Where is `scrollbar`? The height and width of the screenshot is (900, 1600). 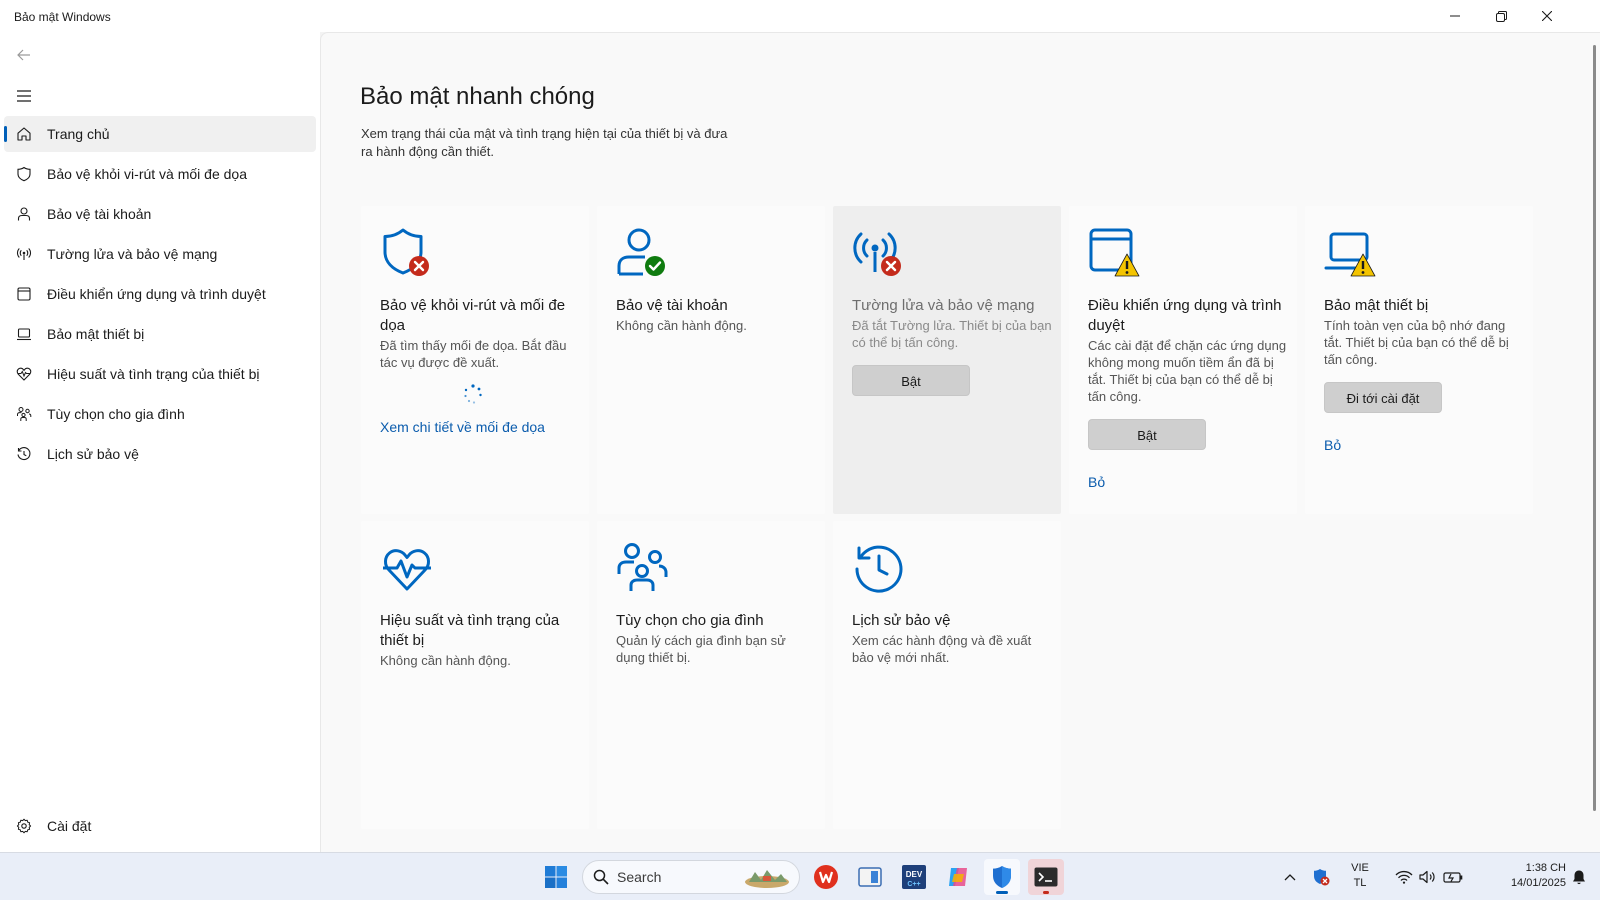
scrollbar is located at coordinates (1594, 428).